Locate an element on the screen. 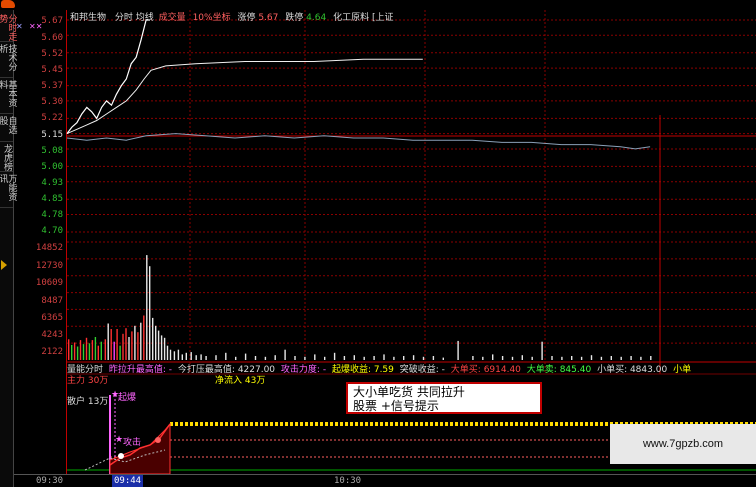  down-stop-label: 跌停 is located at coordinates (294, 18).